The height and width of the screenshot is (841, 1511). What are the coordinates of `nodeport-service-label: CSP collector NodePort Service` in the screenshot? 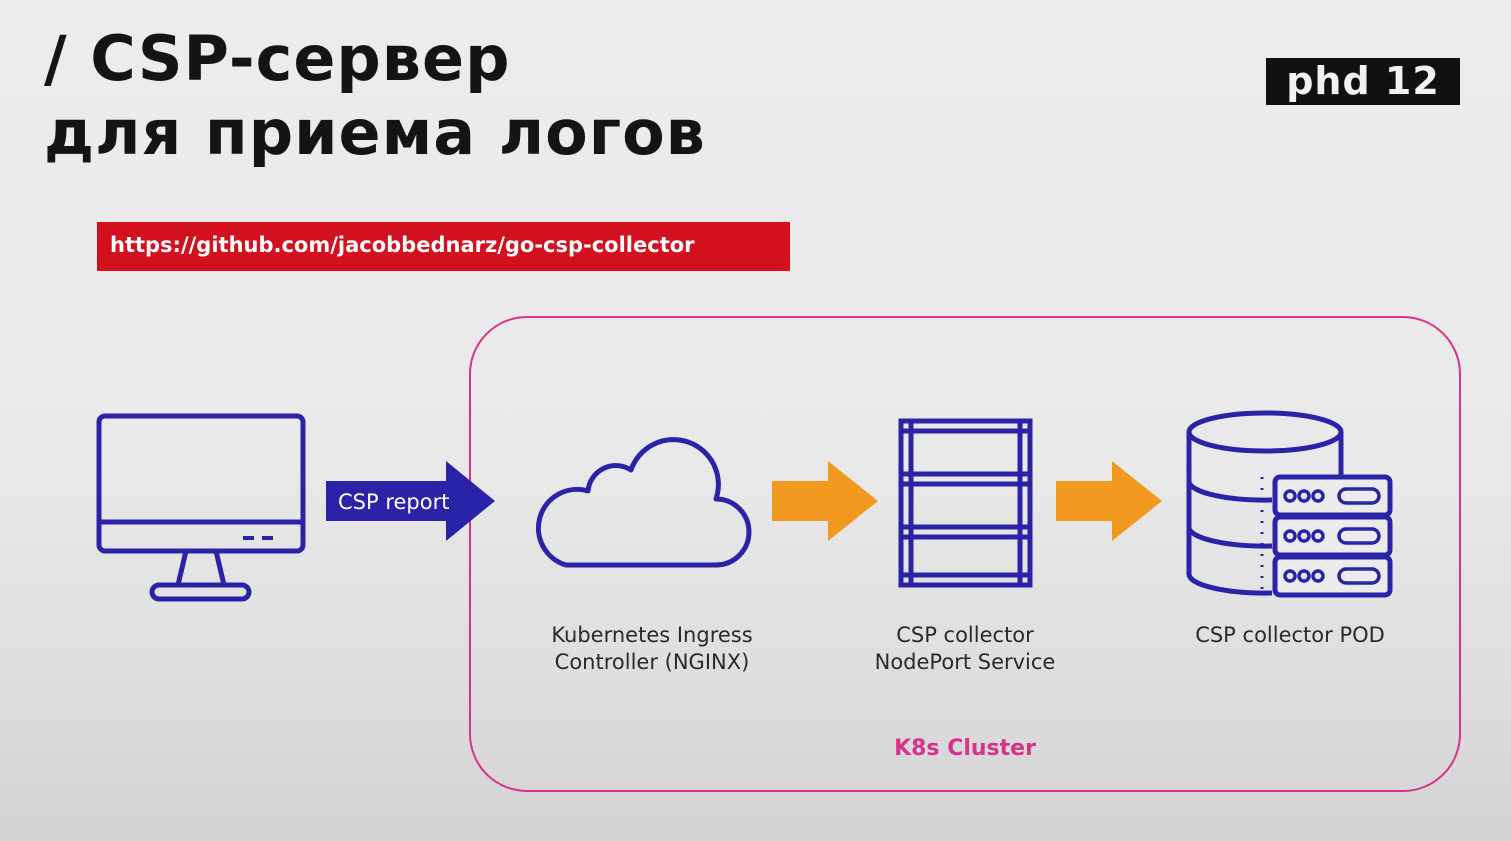 It's located at (965, 648).